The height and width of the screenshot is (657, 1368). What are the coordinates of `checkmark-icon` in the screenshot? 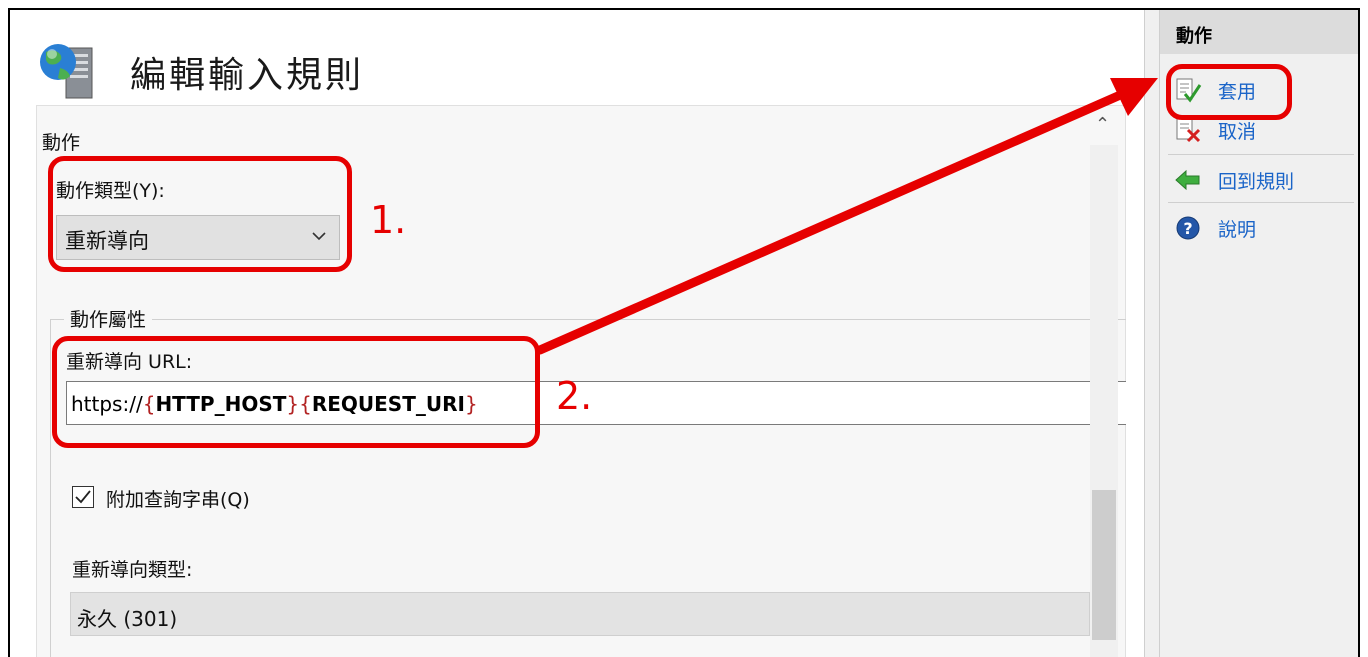 It's located at (83, 497).